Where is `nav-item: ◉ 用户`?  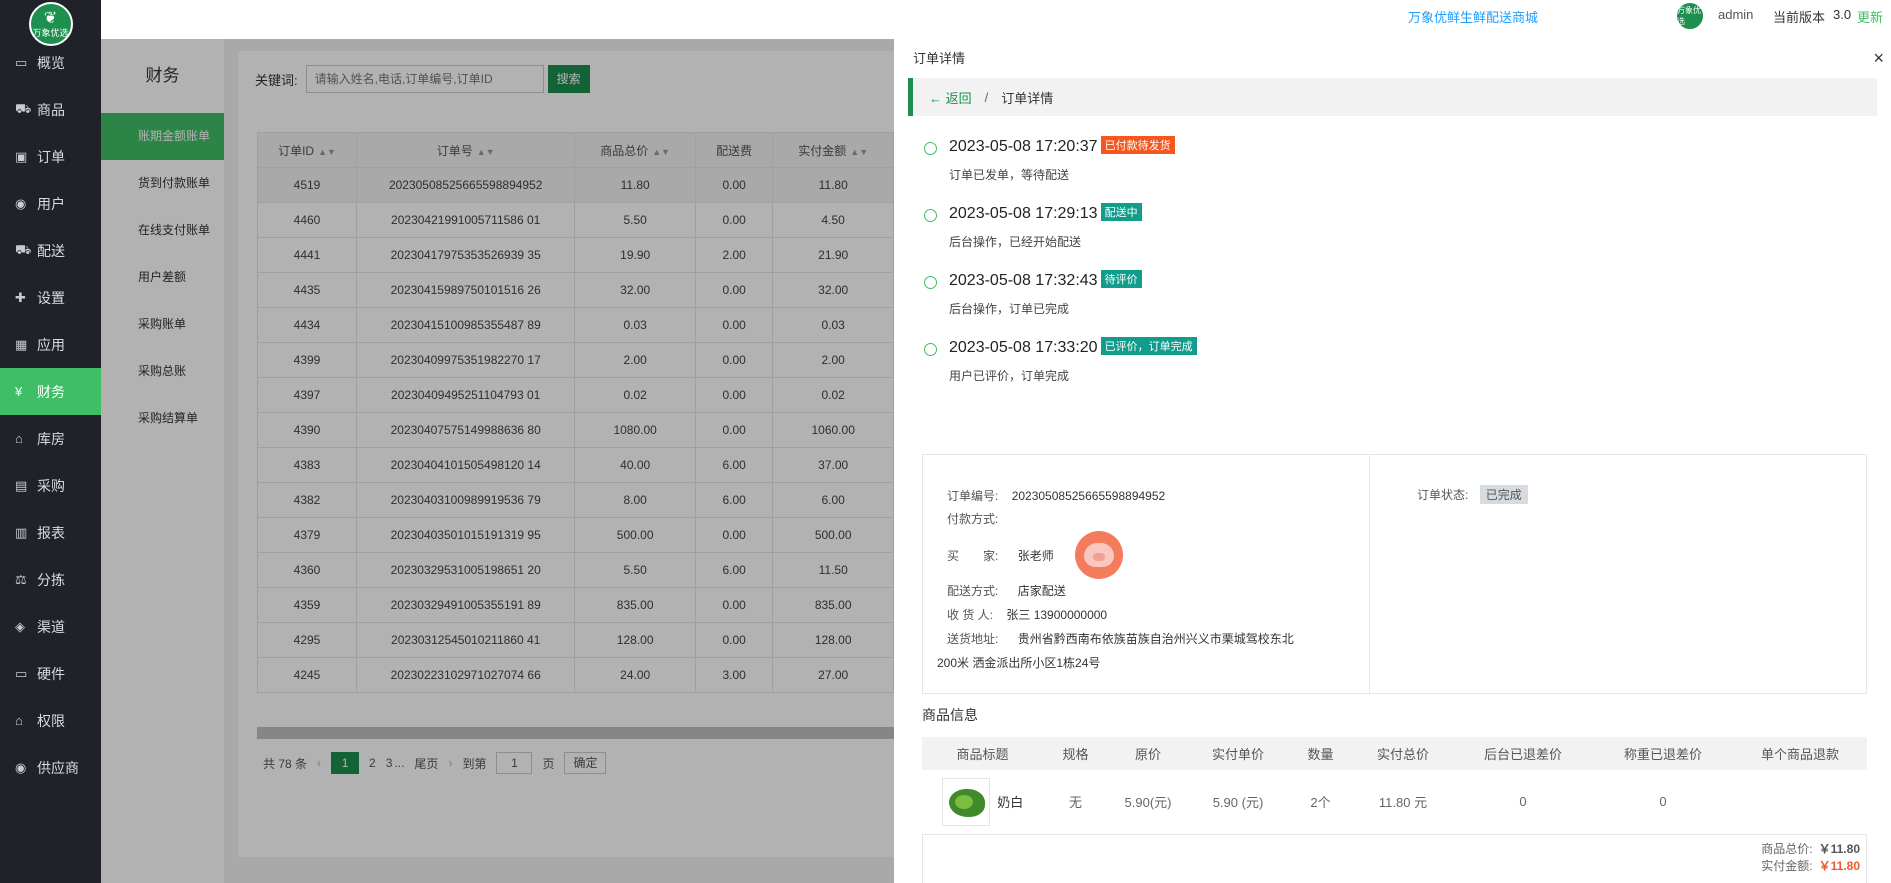
nav-item: ◉ 用户 is located at coordinates (50, 203).